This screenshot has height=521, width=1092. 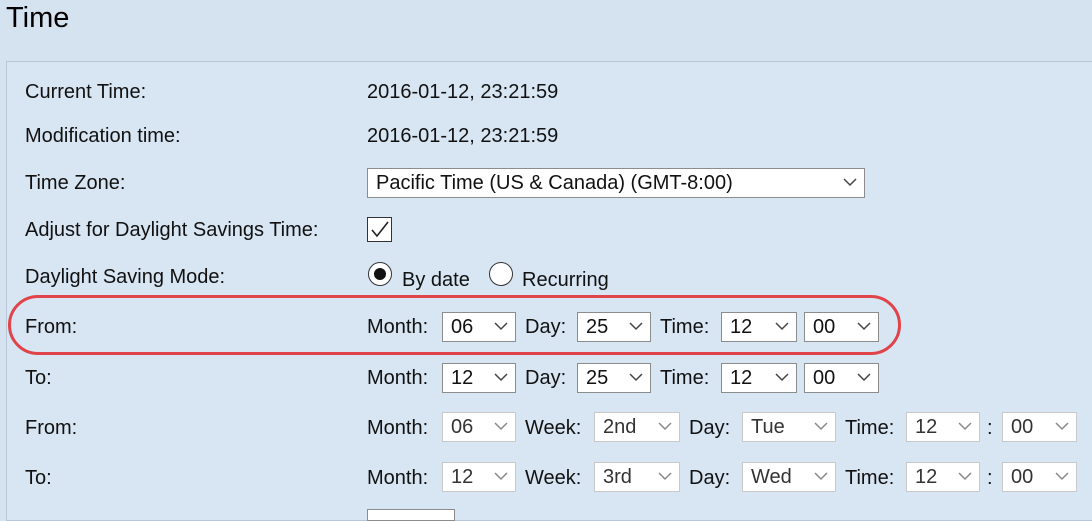 I want to click on checkmark-icon, so click(x=380, y=229).